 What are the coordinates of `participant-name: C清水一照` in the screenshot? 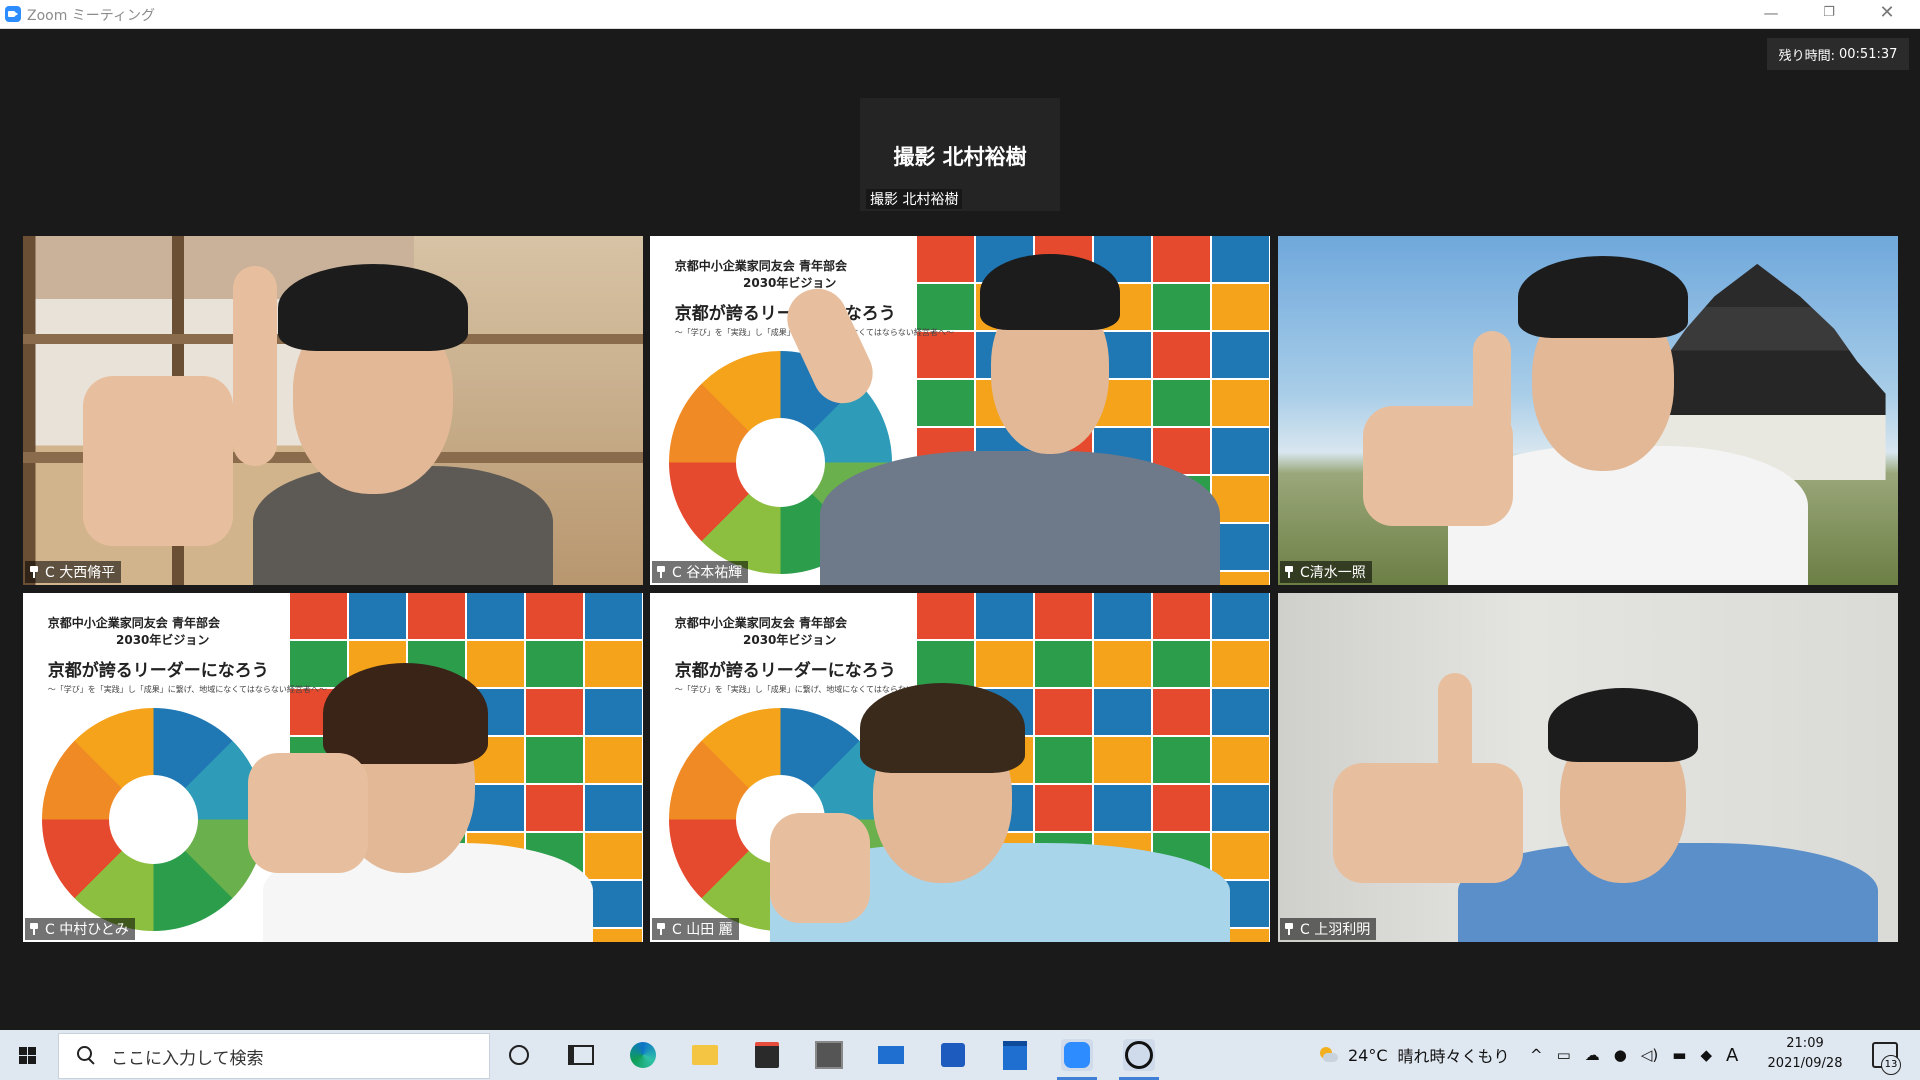 It's located at (1333, 573).